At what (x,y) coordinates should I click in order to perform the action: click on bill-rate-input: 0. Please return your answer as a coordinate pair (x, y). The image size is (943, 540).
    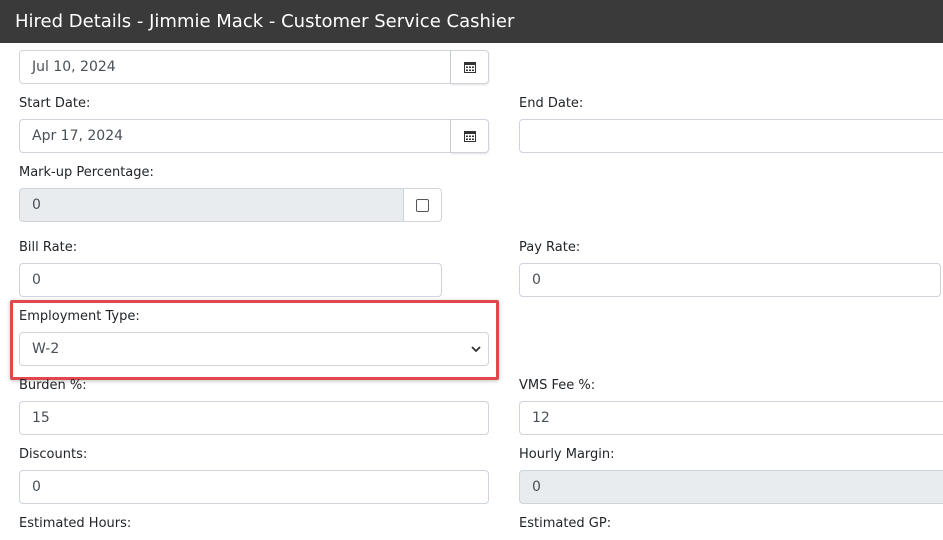
    Looking at the image, I should click on (230, 280).